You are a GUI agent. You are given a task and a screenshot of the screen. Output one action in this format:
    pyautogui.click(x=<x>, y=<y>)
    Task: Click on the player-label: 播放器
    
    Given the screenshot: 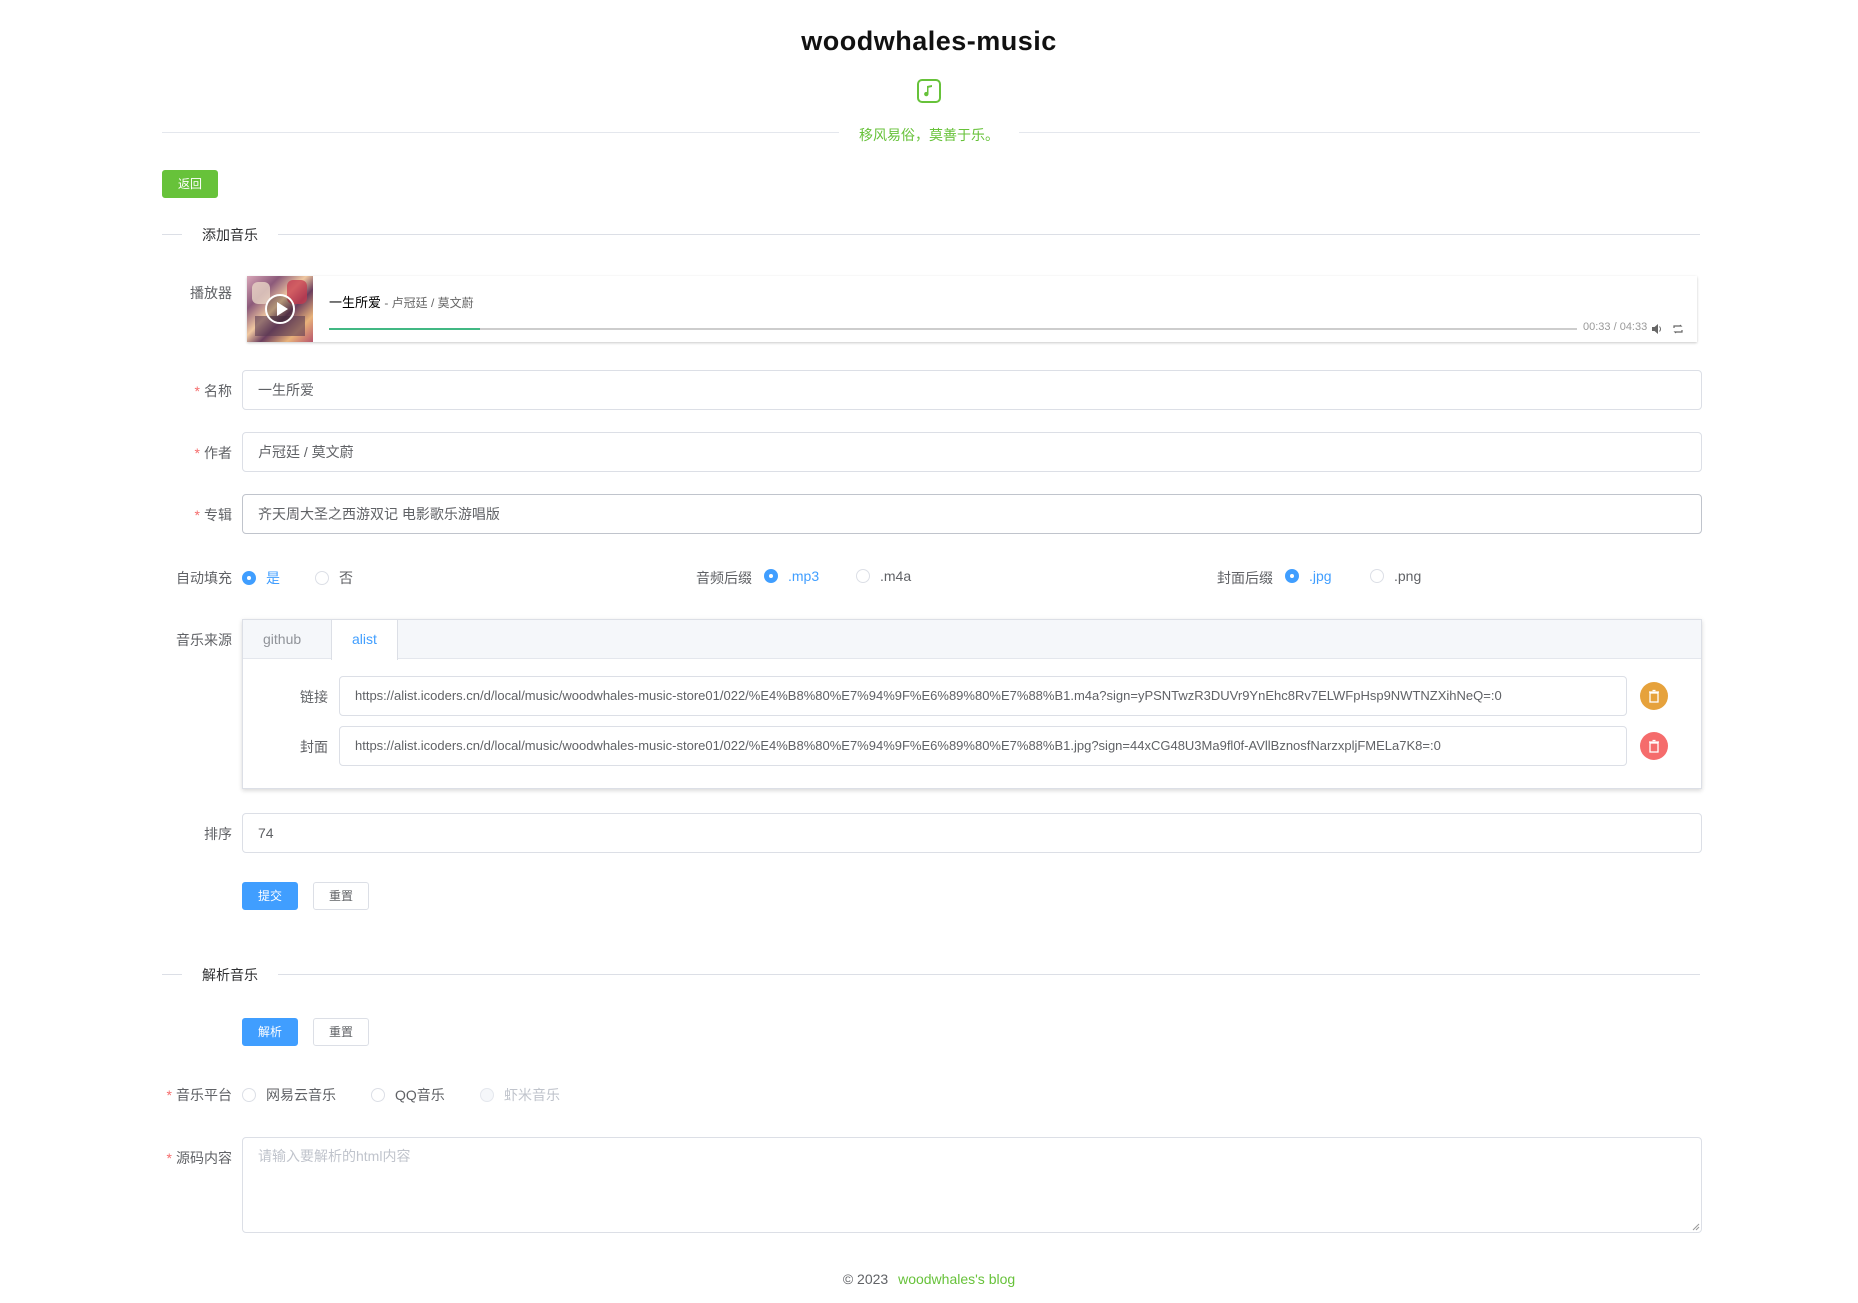 What is the action you would take?
    pyautogui.click(x=211, y=293)
    